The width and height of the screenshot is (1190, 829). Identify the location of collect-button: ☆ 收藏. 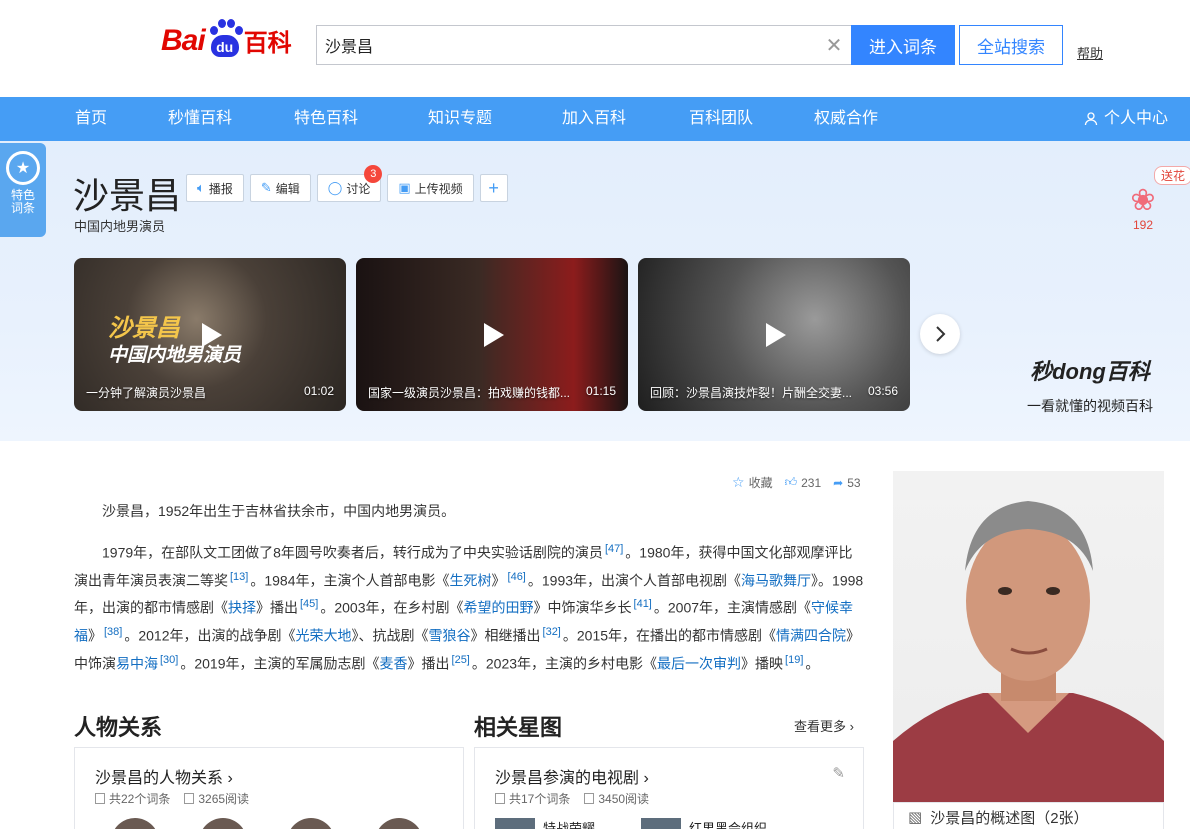
(752, 482).